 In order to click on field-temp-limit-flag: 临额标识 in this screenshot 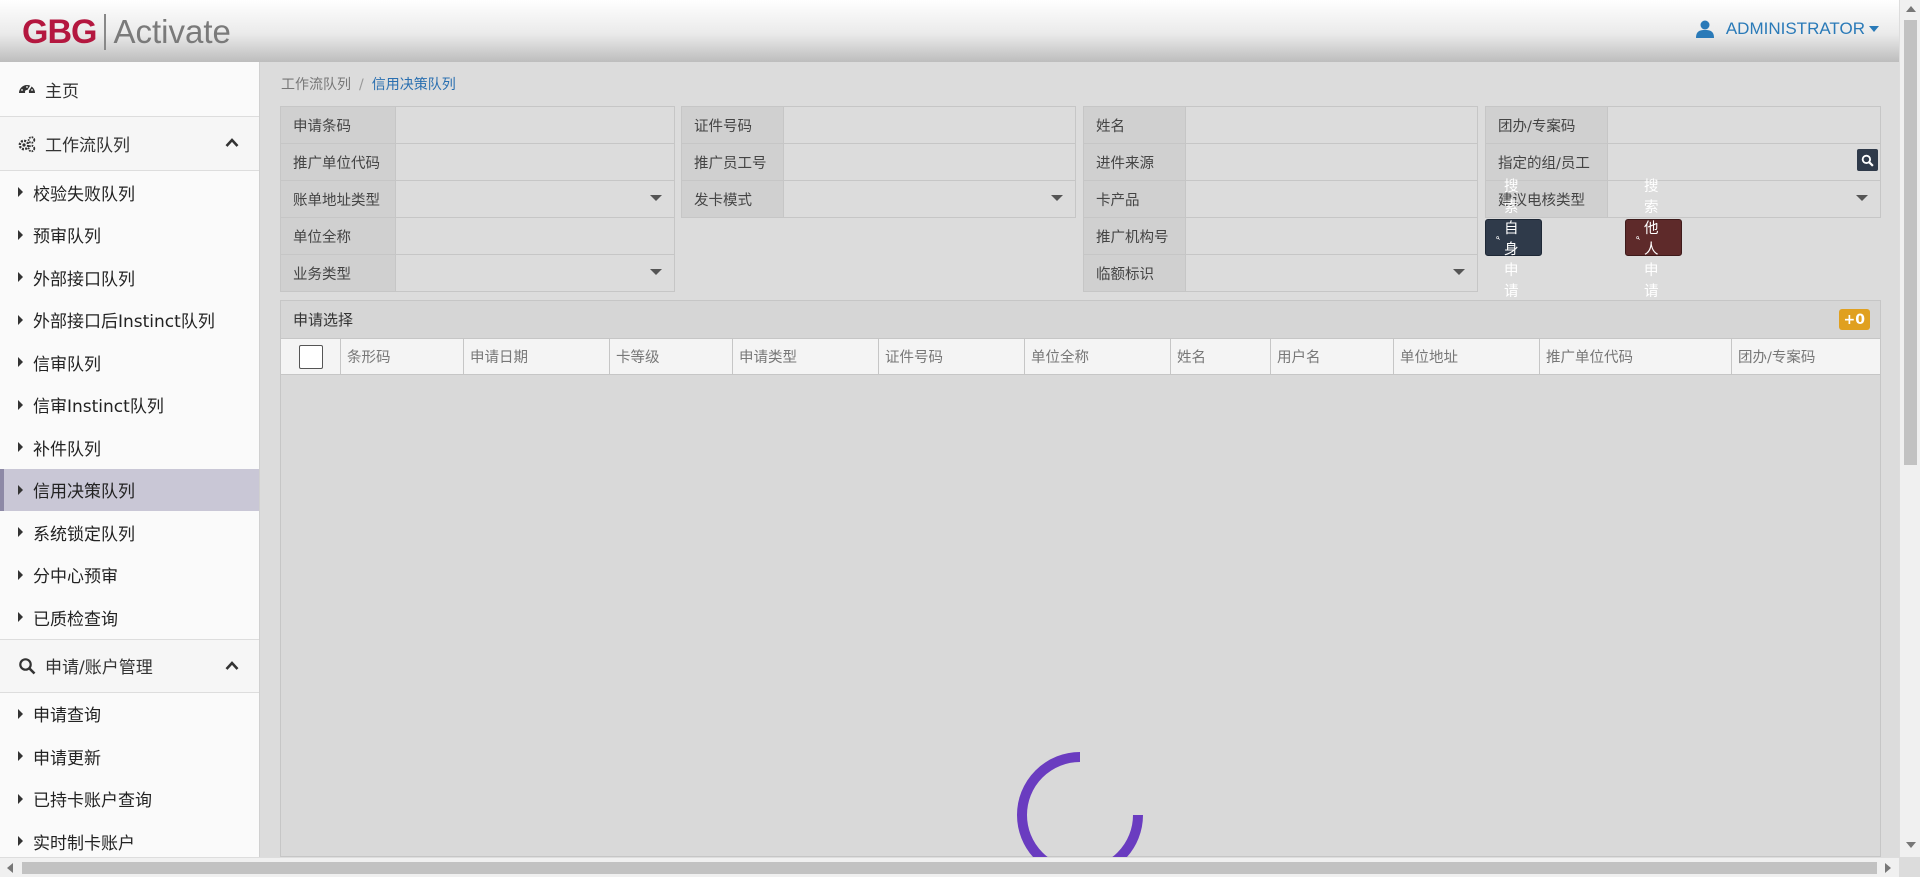, I will do `click(1280, 273)`.